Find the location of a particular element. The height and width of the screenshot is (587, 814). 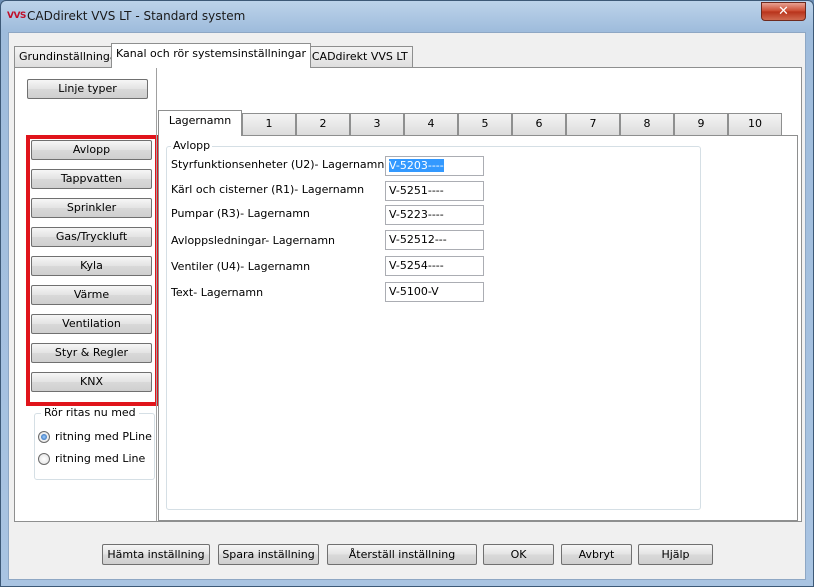

styr-regler-button: Styr & Regler is located at coordinates (91, 353).